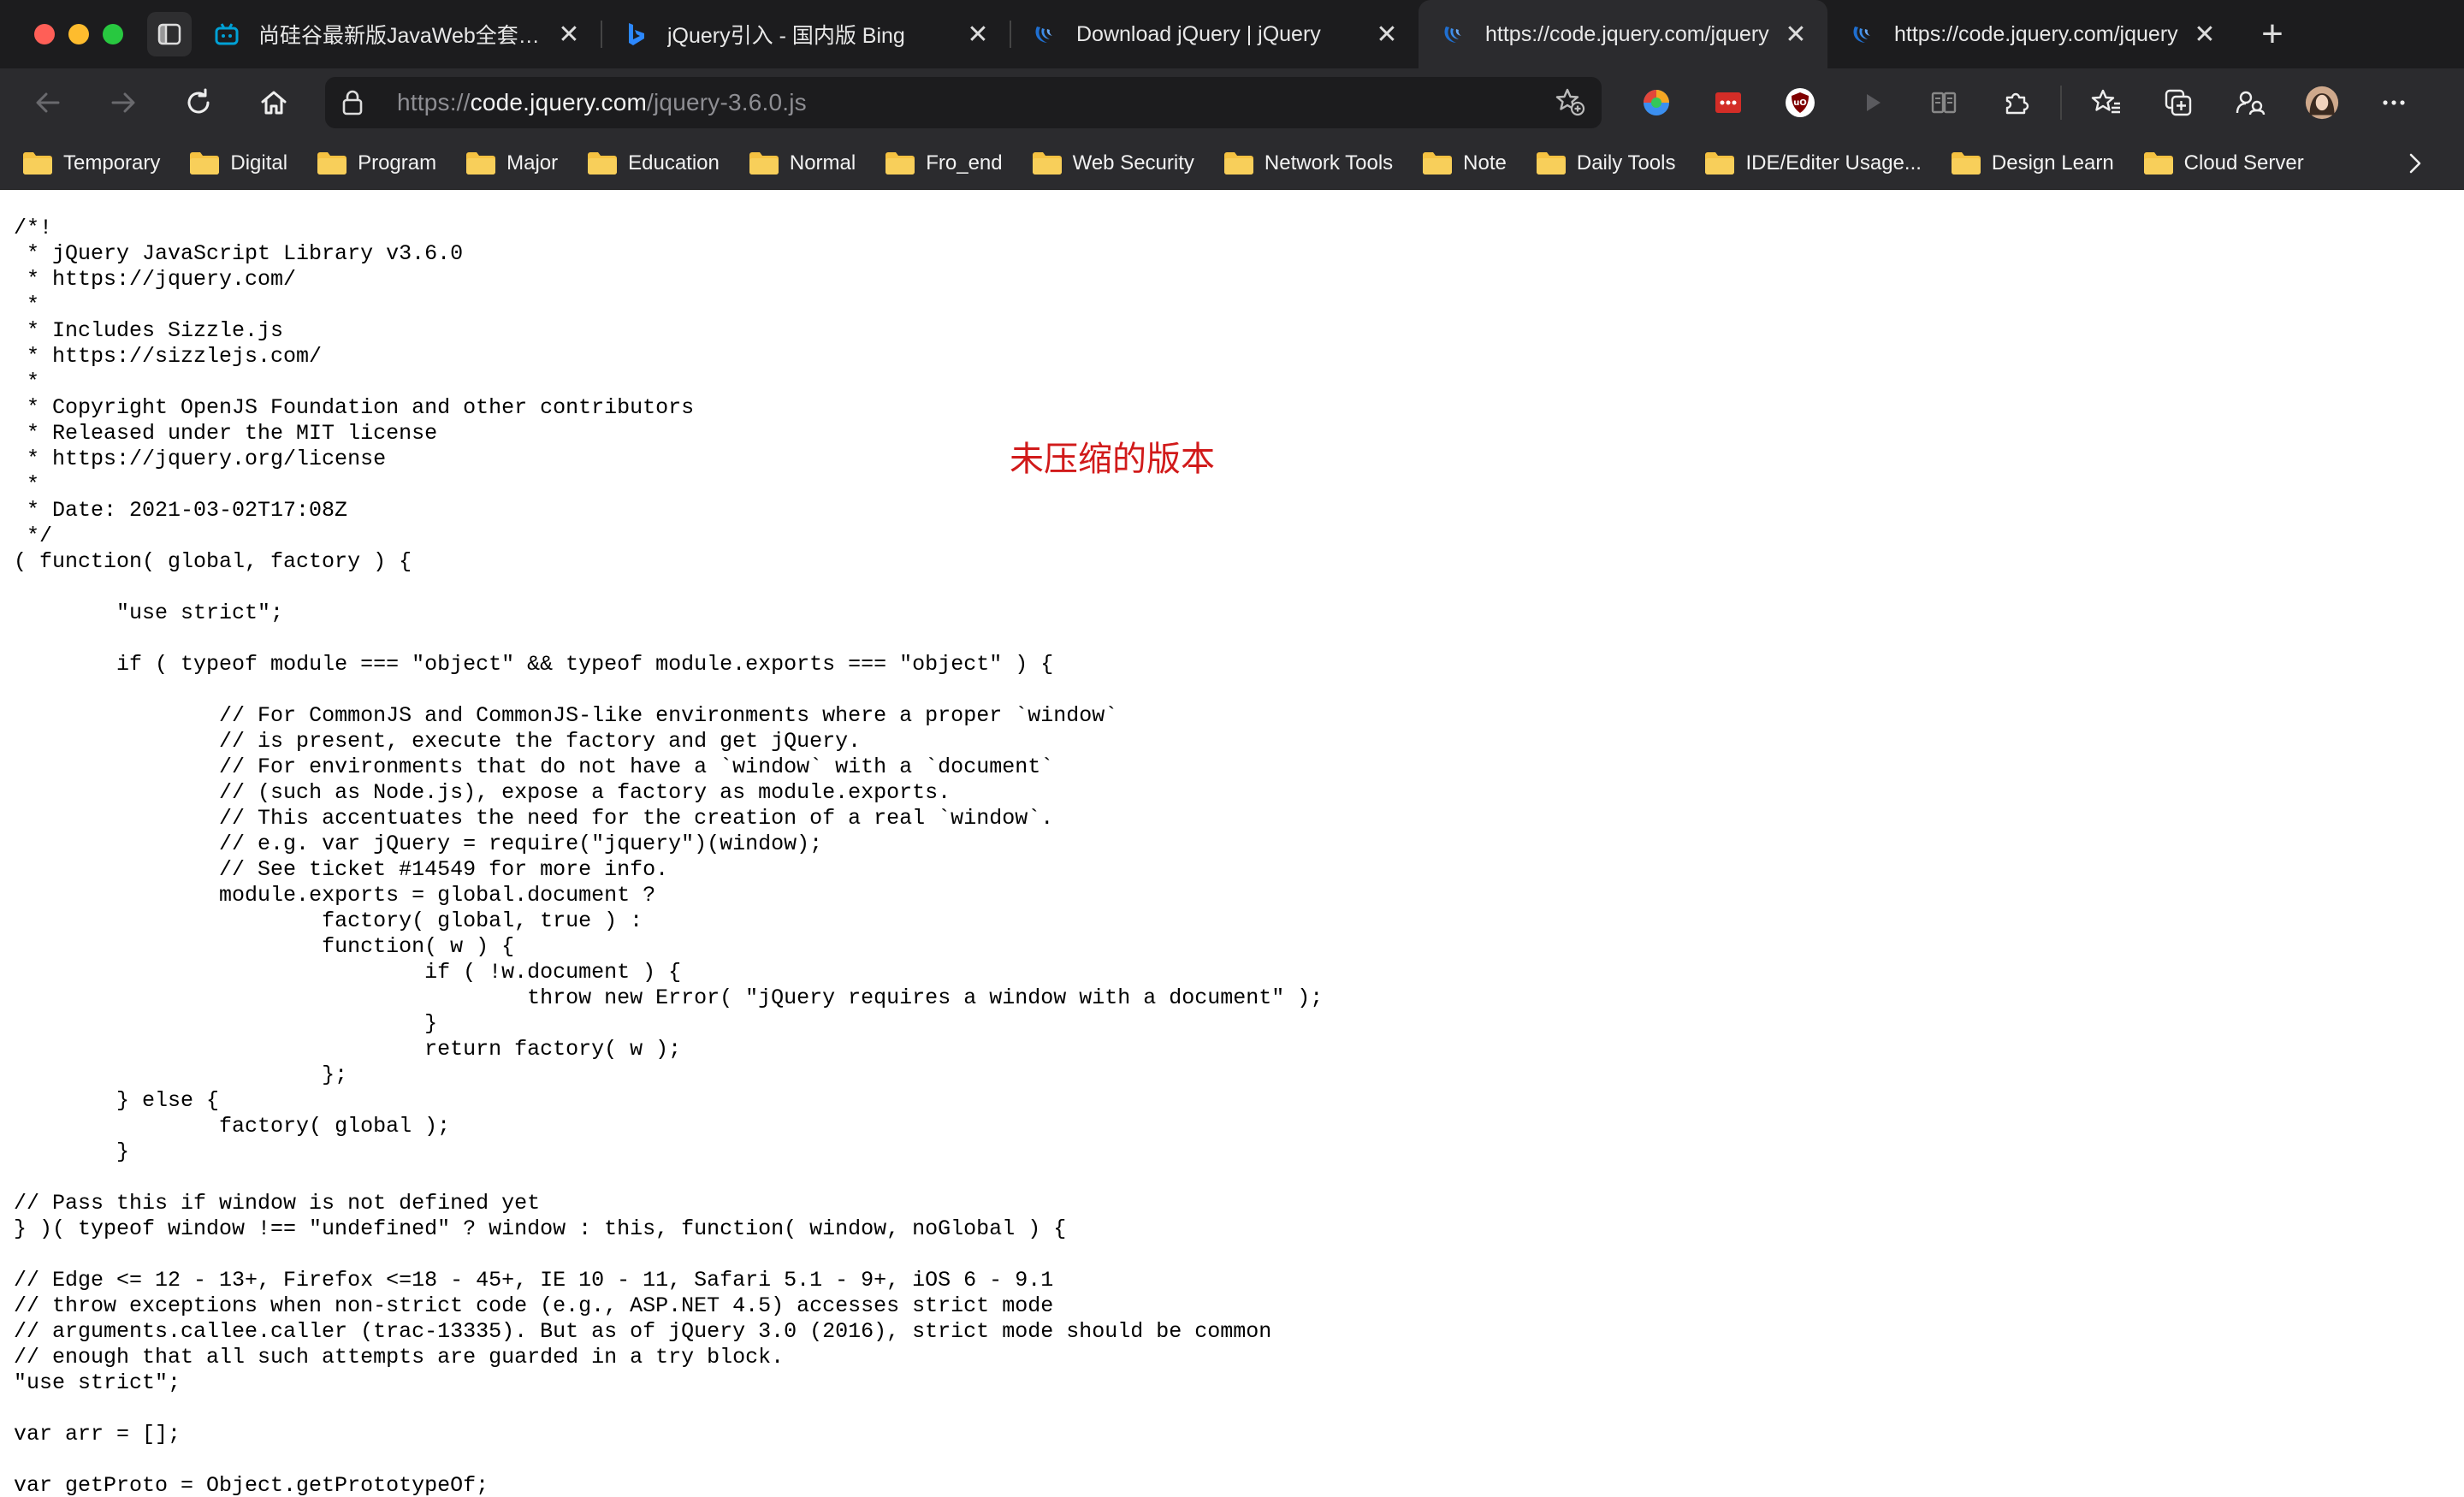  I want to click on bookmark-label: Digital, so click(259, 163).